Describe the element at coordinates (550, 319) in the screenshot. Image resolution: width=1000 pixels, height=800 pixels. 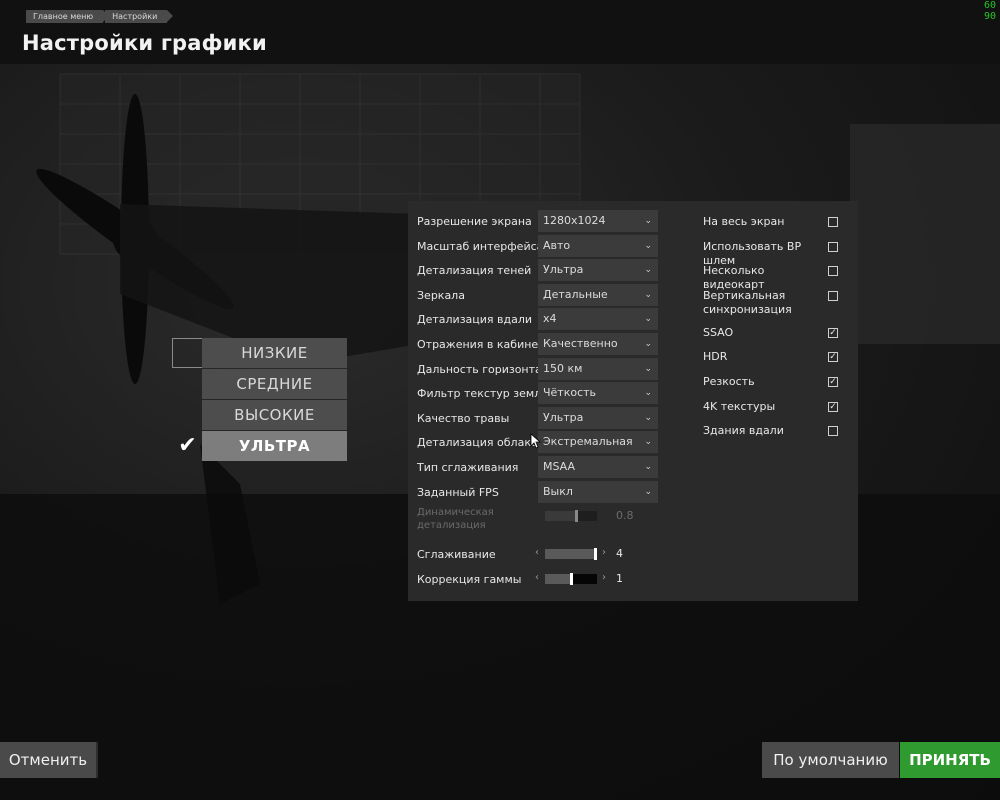
I see `select-value: x4` at that location.